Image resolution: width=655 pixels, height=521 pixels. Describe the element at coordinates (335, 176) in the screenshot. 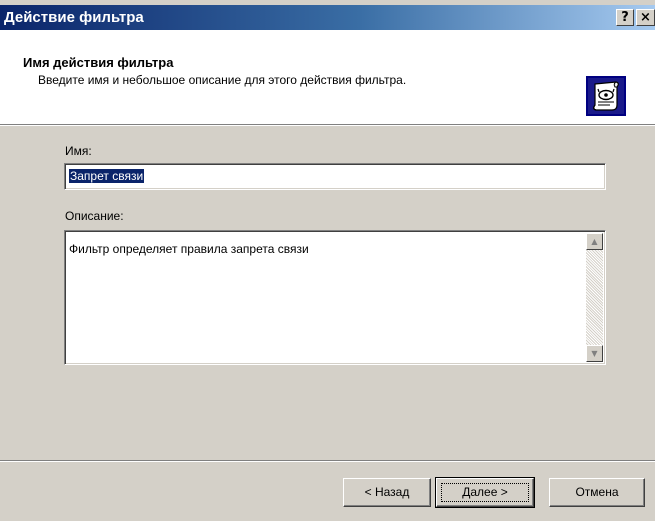

I see `name-field: Запрет связи` at that location.